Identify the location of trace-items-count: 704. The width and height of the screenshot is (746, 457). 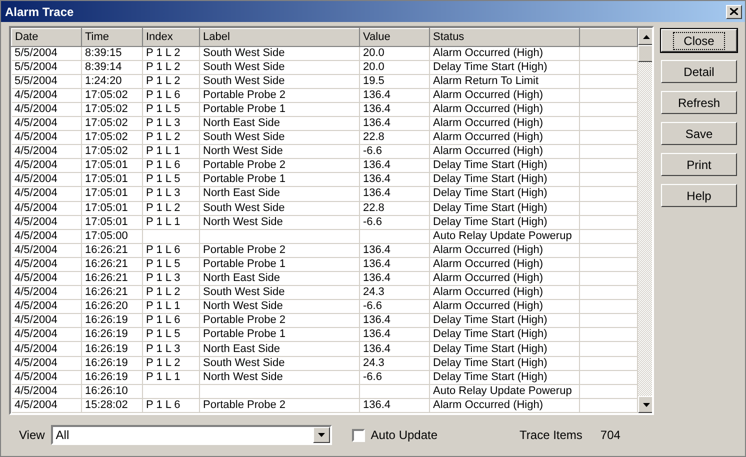
(610, 435).